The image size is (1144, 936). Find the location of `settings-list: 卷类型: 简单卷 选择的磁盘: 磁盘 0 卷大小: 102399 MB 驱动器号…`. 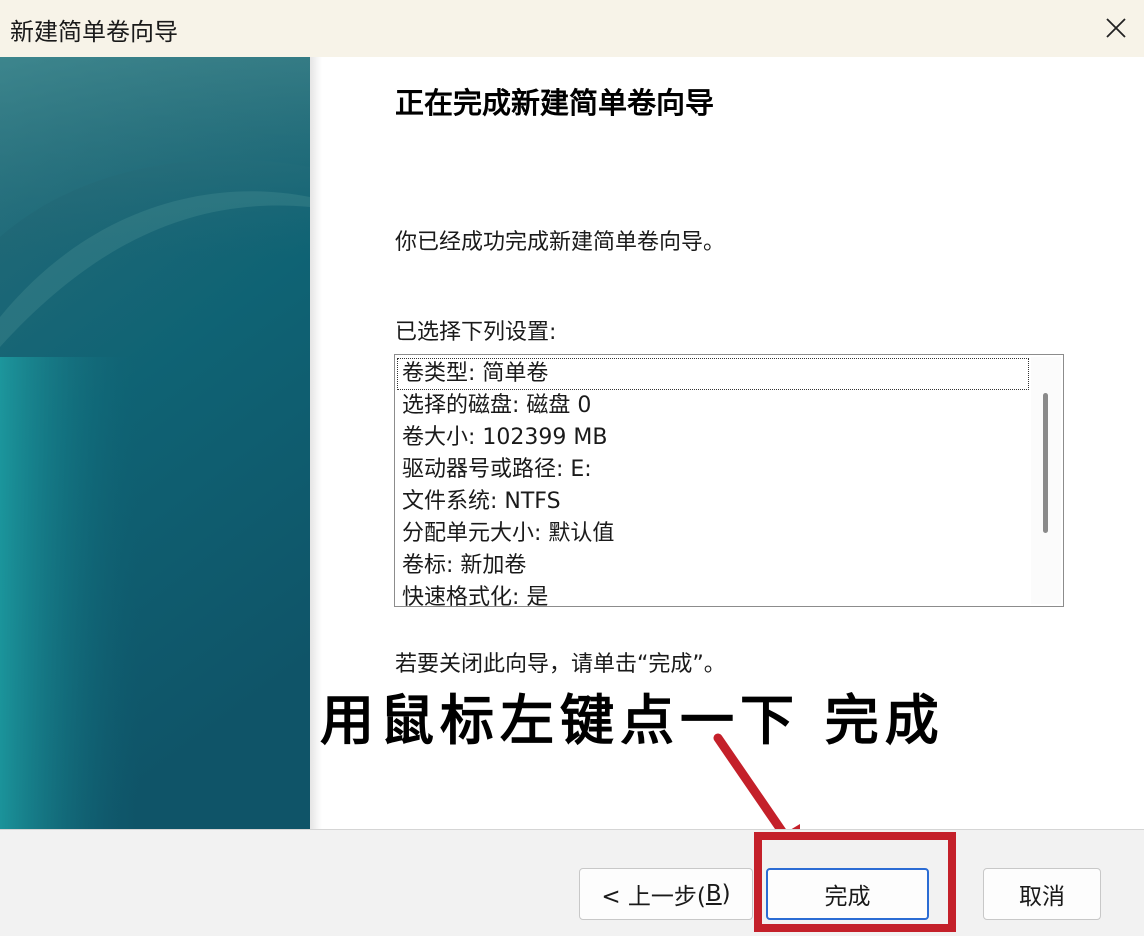

settings-list: 卷类型: 简单卷 选择的磁盘: 磁盘 0 卷大小: 102399 MB 驱动器号… is located at coordinates (713, 482).